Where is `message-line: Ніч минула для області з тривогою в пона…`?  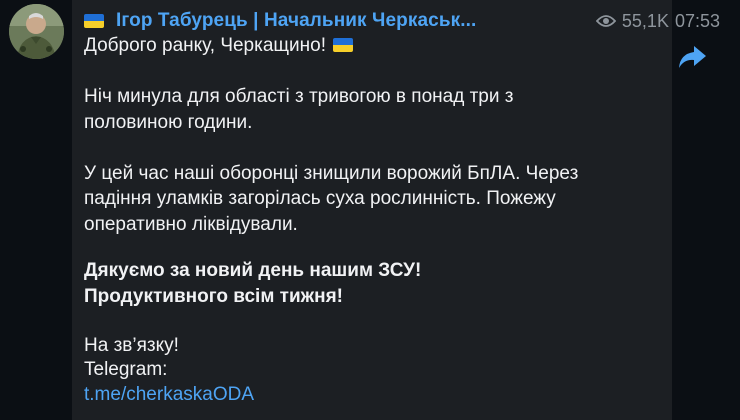 message-line: Ніч минула для області з тривогою в пона… is located at coordinates (299, 96).